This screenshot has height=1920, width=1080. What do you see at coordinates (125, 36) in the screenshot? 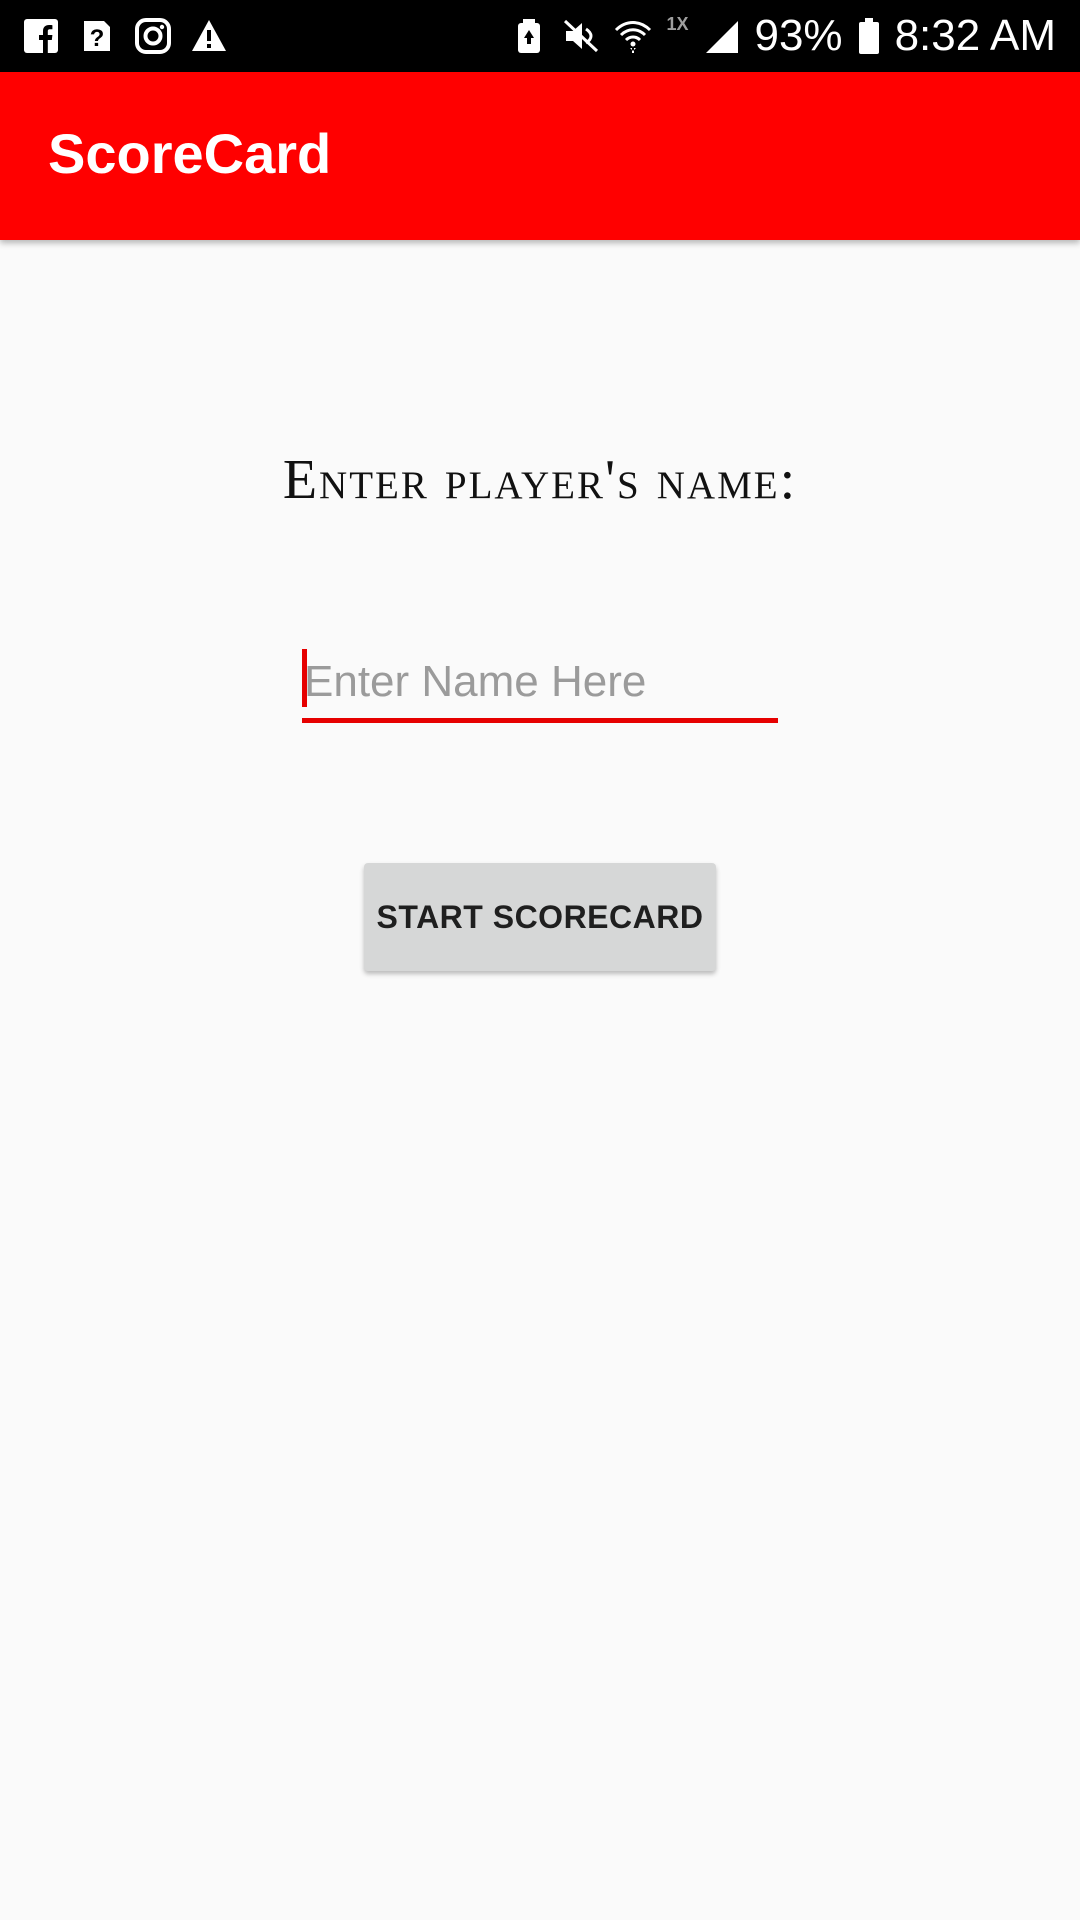
I see `notification-icons: ?` at bounding box center [125, 36].